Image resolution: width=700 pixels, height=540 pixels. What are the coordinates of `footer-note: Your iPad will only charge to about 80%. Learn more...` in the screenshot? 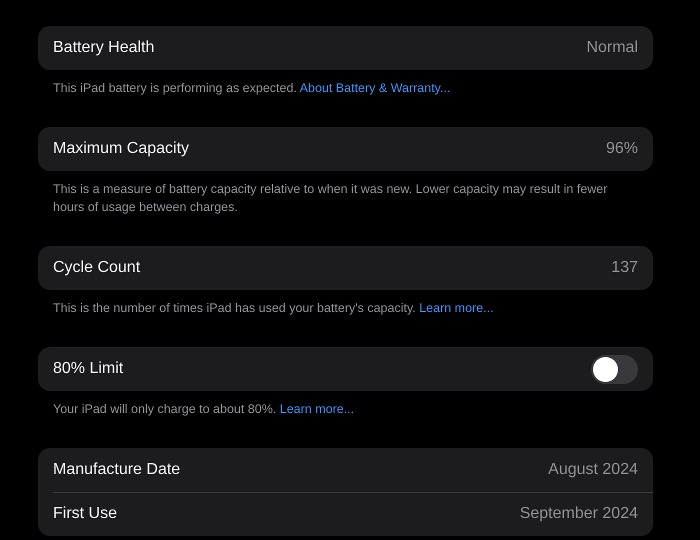 It's located at (204, 409).